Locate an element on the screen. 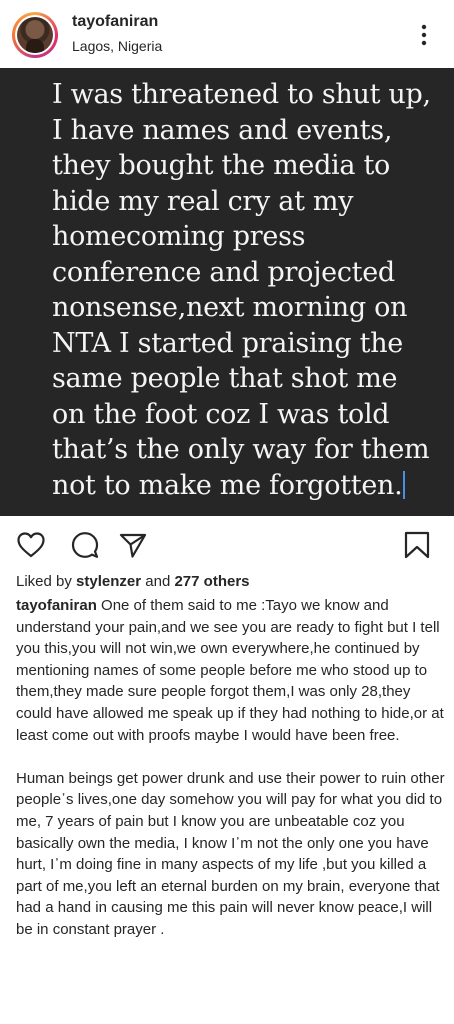 This screenshot has height=1024, width=454. avatar is located at coordinates (35, 35).